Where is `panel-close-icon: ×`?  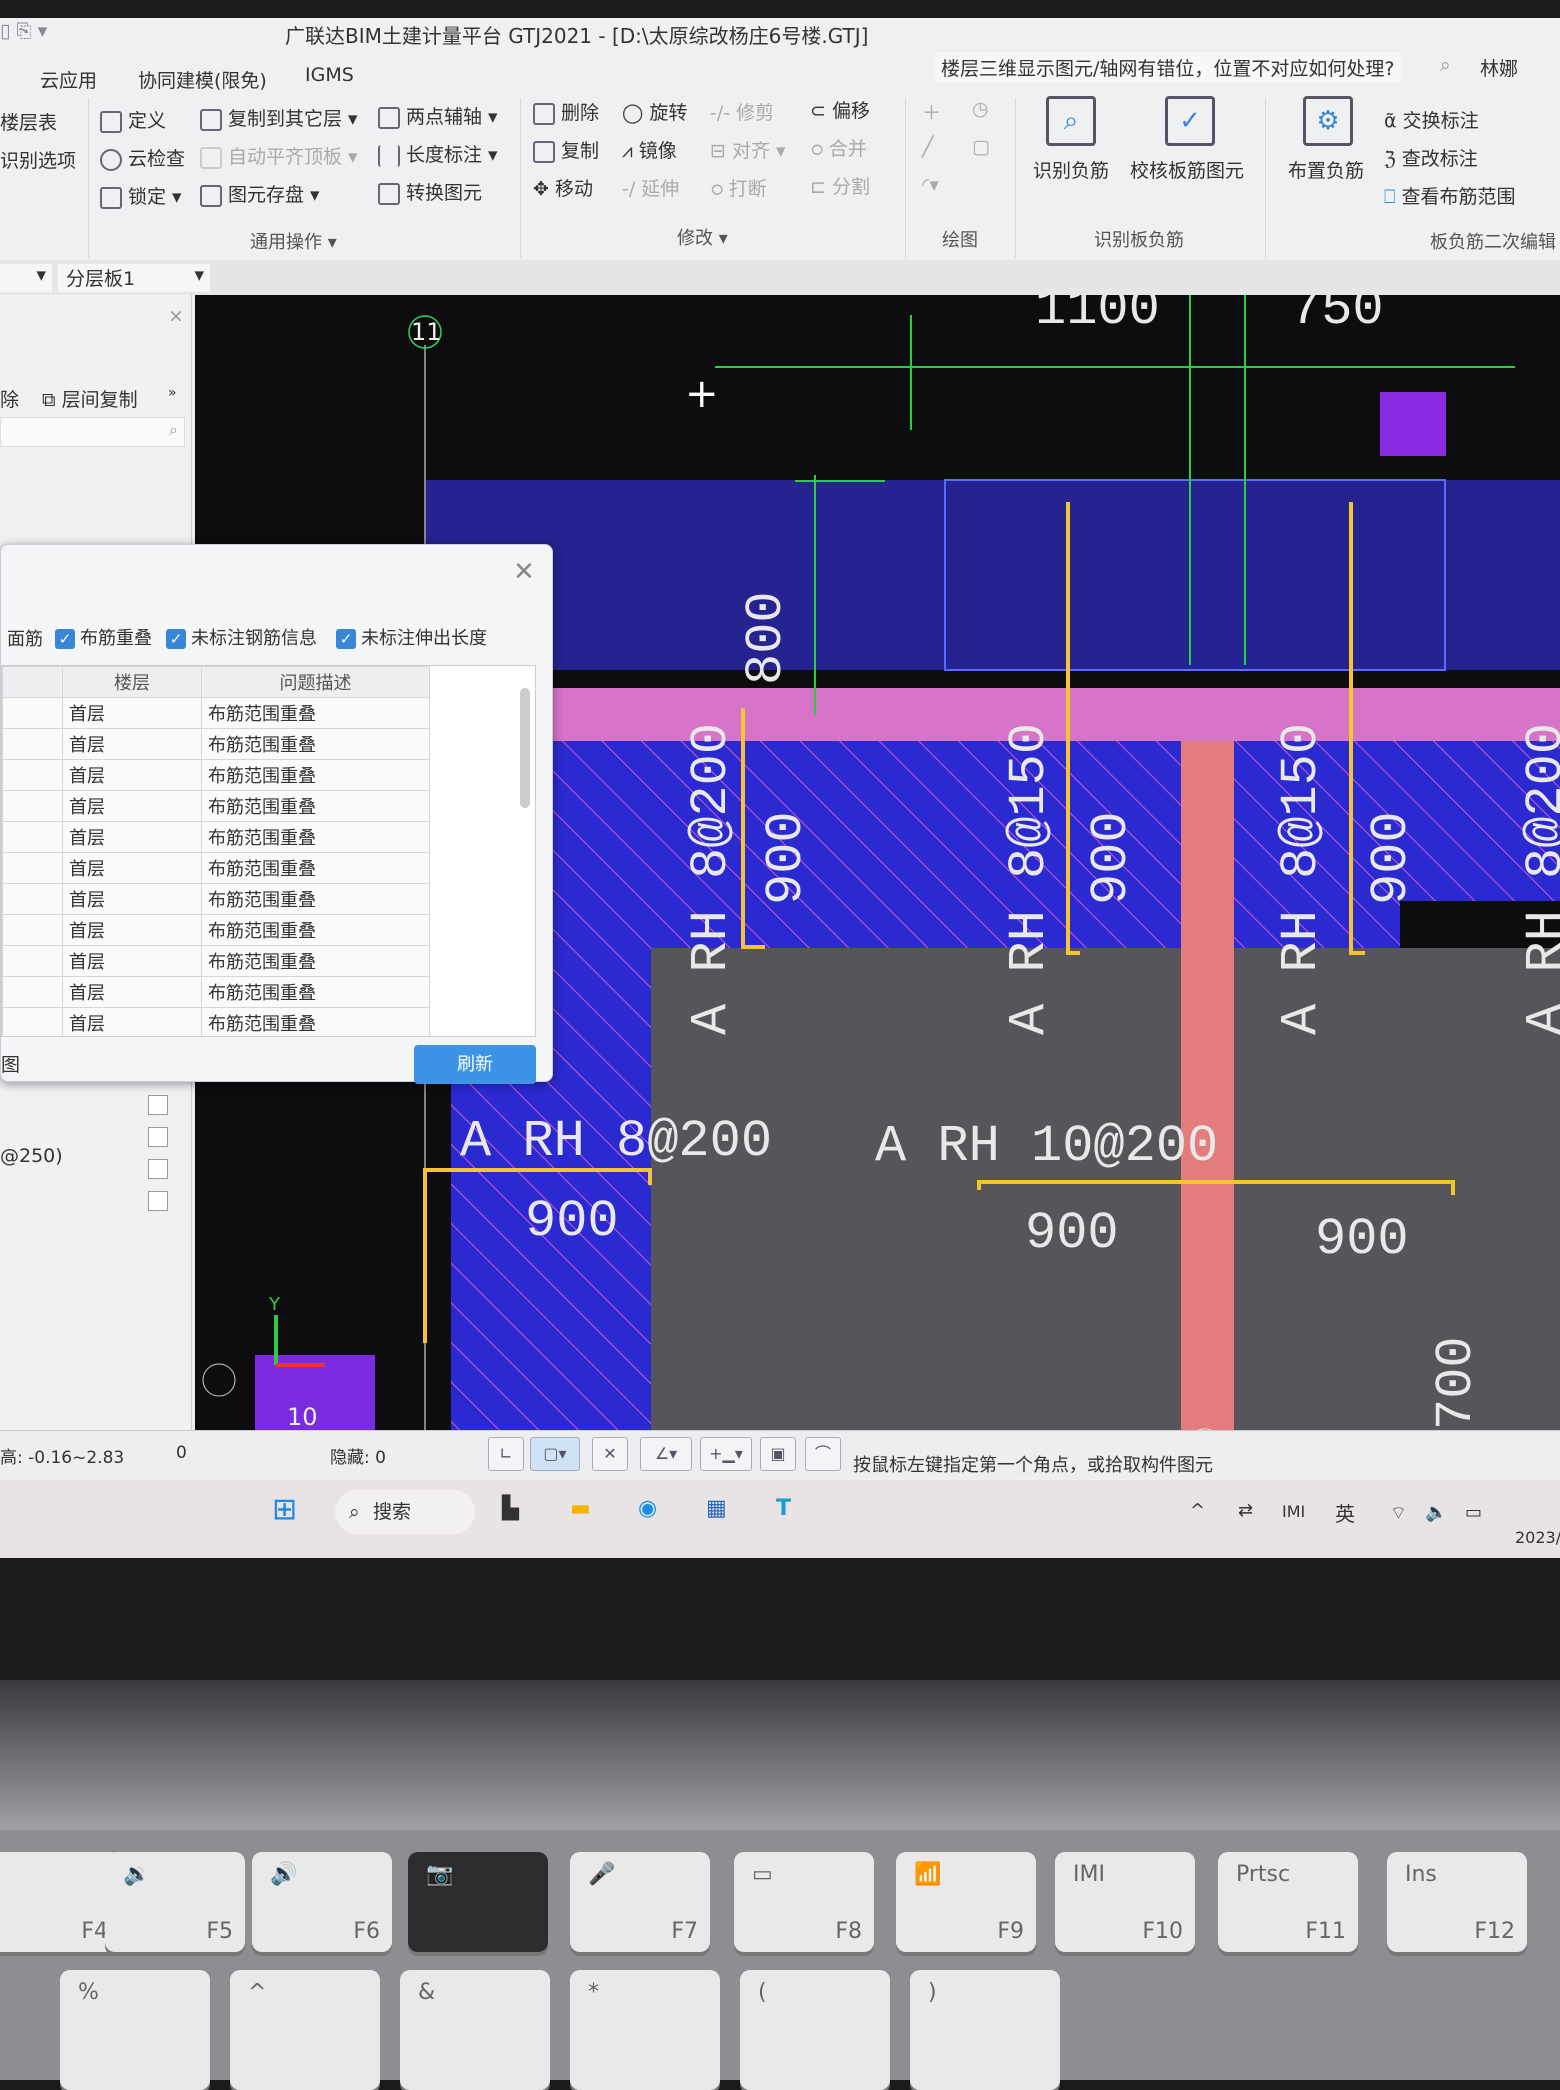
panel-close-icon: × is located at coordinates (176, 316).